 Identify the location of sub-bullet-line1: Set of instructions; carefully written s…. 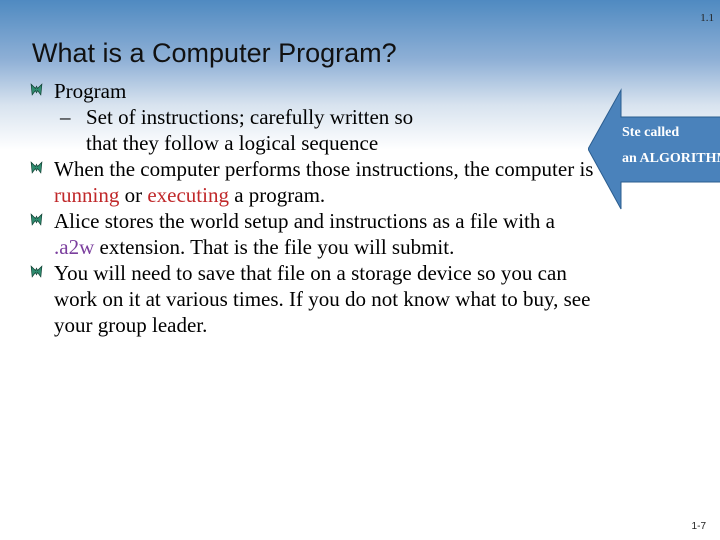
(250, 117).